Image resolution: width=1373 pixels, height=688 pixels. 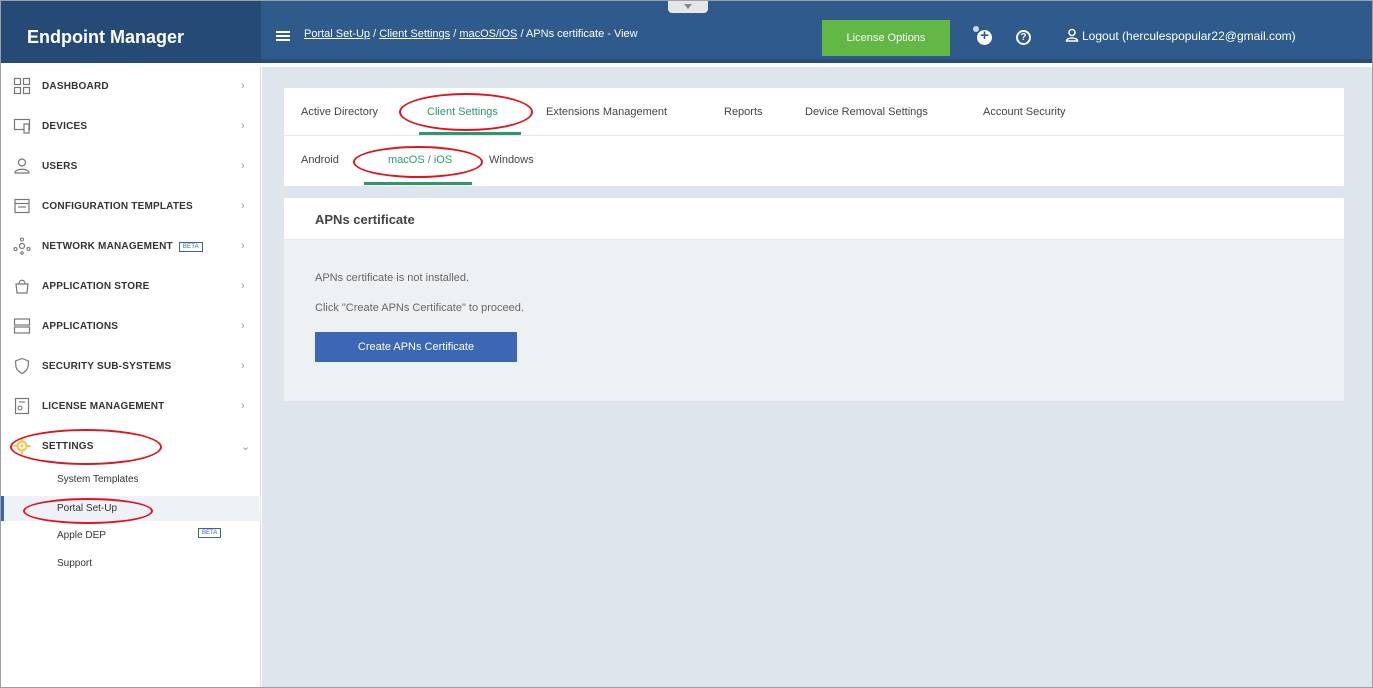 I want to click on sidebar-subitem-portal-setup: Portal Set-Up, so click(x=131, y=508).